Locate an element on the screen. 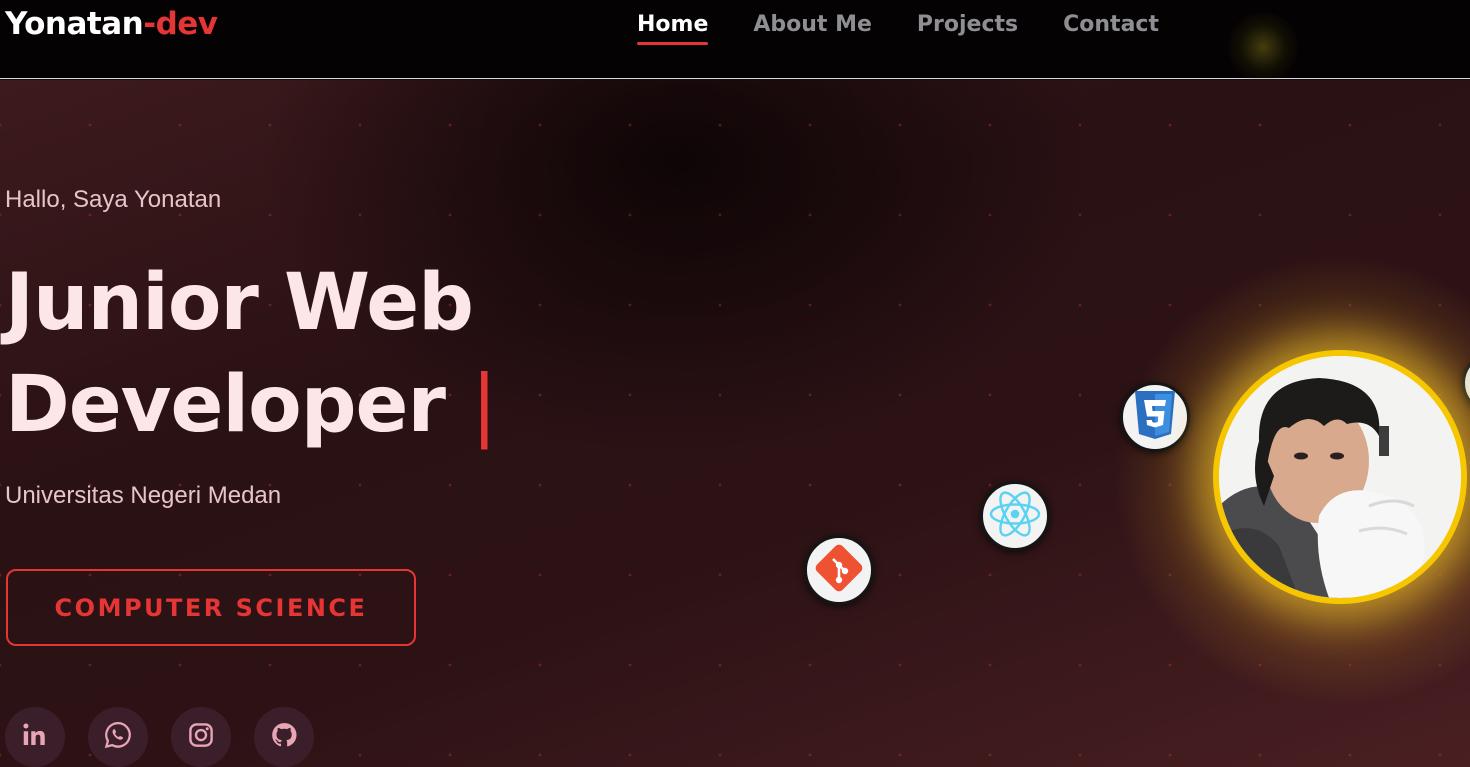  git-badge is located at coordinates (839, 570).